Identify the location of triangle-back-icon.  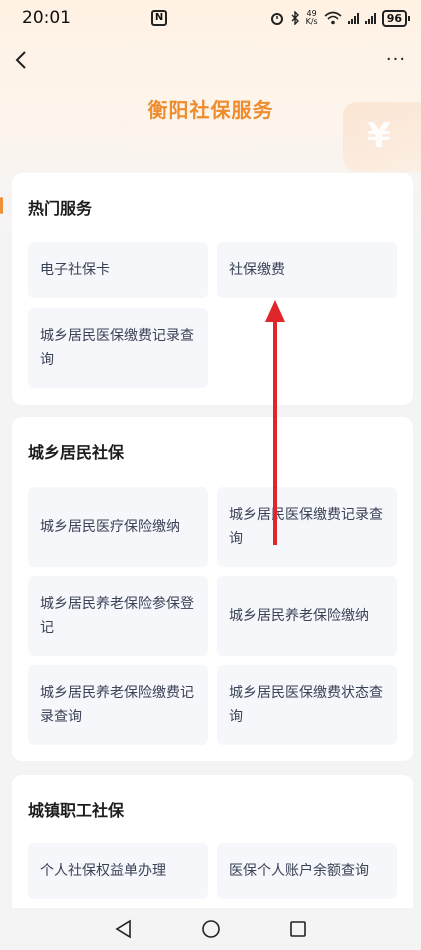
(122, 929).